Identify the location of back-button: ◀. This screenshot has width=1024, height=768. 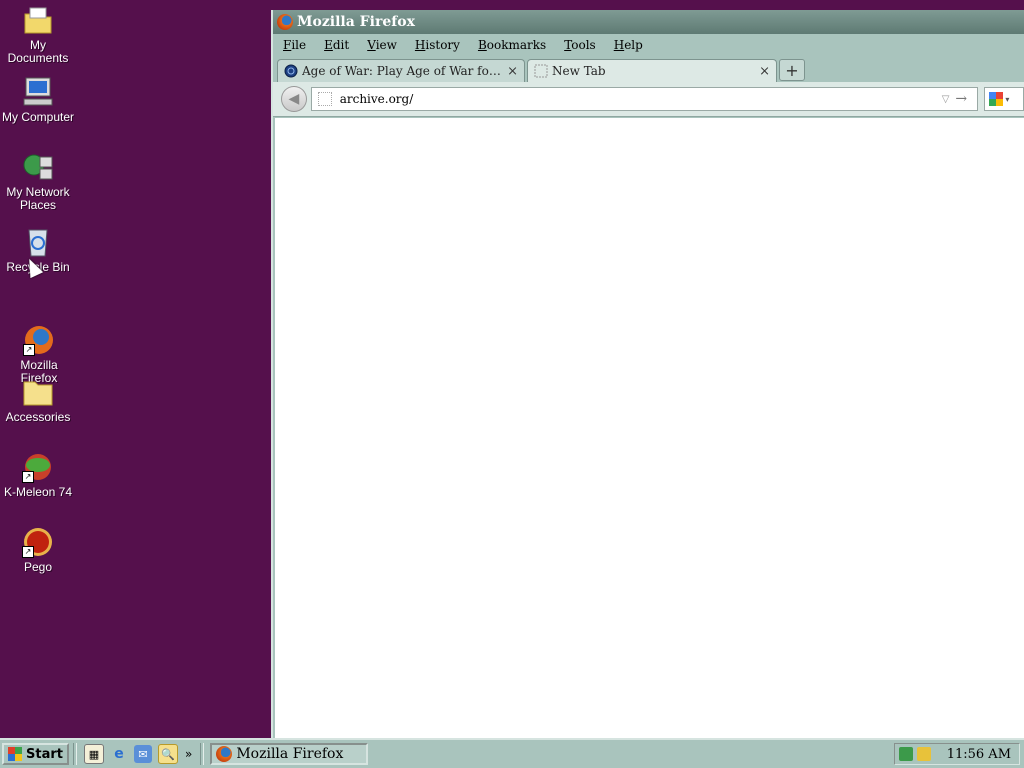
(294, 99).